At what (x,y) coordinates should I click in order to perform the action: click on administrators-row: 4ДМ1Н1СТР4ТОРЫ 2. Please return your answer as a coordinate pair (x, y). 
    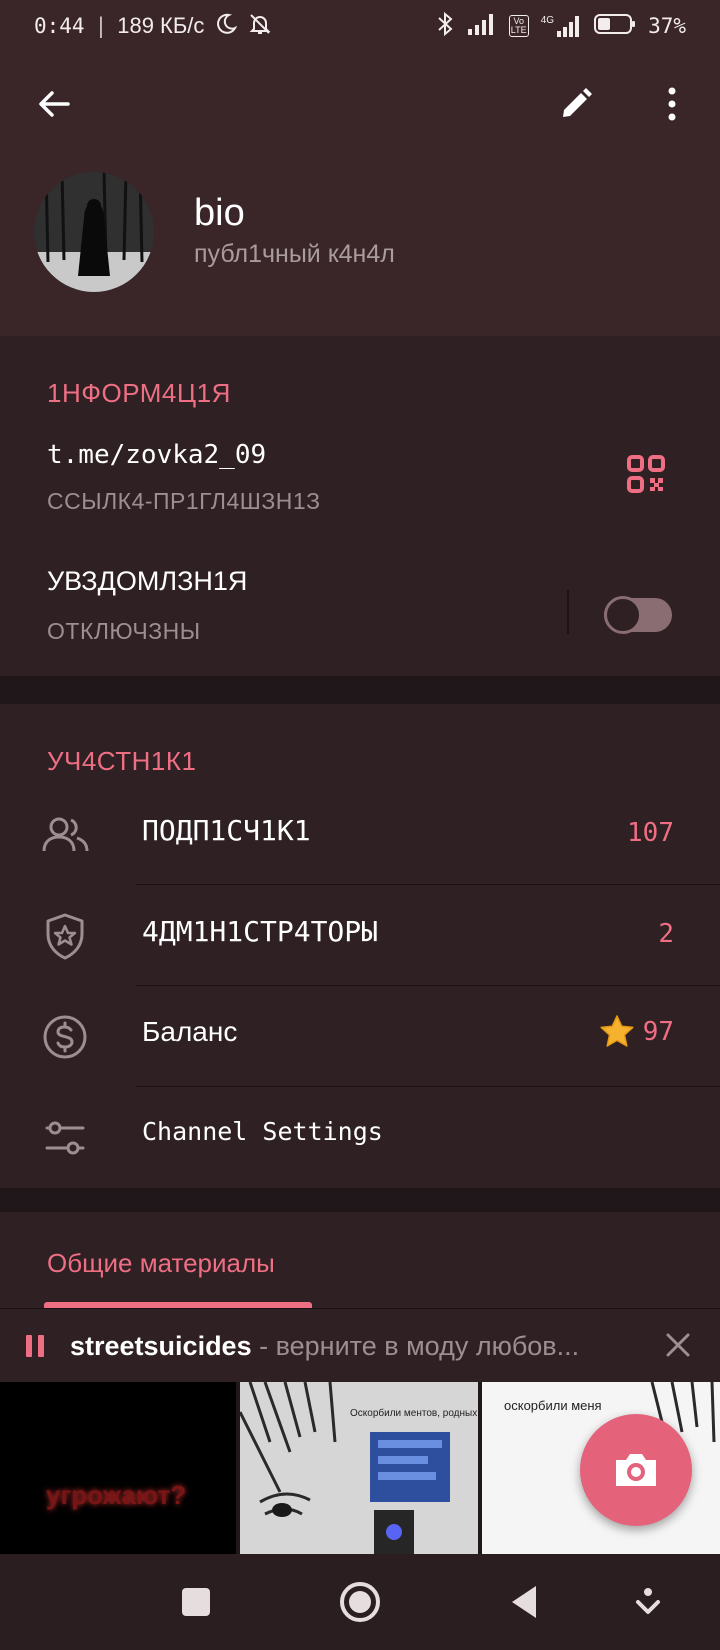
    Looking at the image, I should click on (360, 935).